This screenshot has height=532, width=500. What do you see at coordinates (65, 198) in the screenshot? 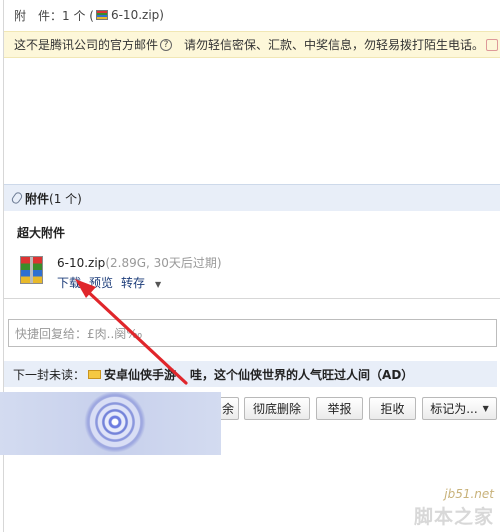
I see `attachment-panel-count: (1 个)` at bounding box center [65, 198].